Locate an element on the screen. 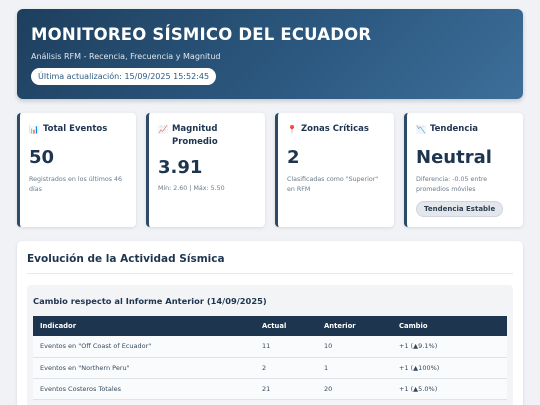  card-title: Total Eventos is located at coordinates (75, 129).